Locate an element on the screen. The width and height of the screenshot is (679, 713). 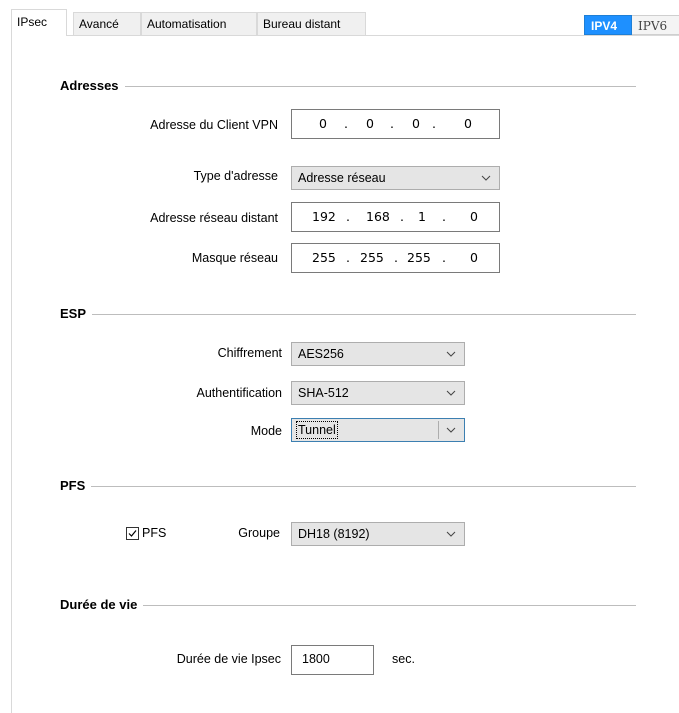
netmask-label: Masque réseau is located at coordinates (234, 258).